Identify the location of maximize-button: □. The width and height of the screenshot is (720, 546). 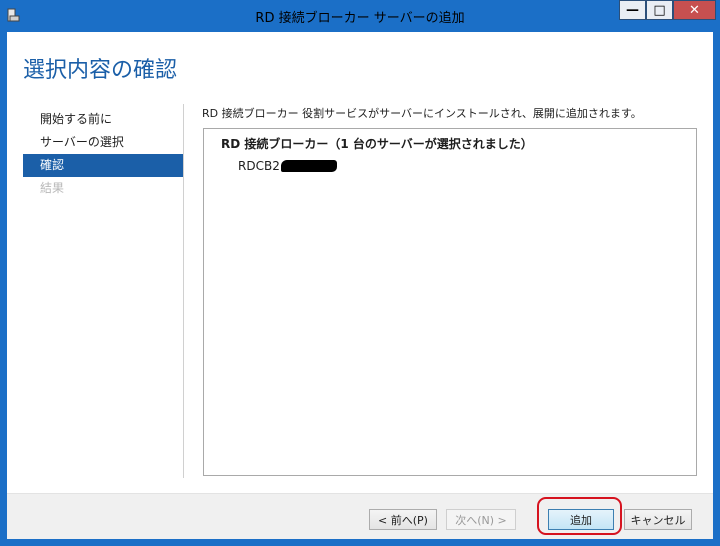
(659, 10).